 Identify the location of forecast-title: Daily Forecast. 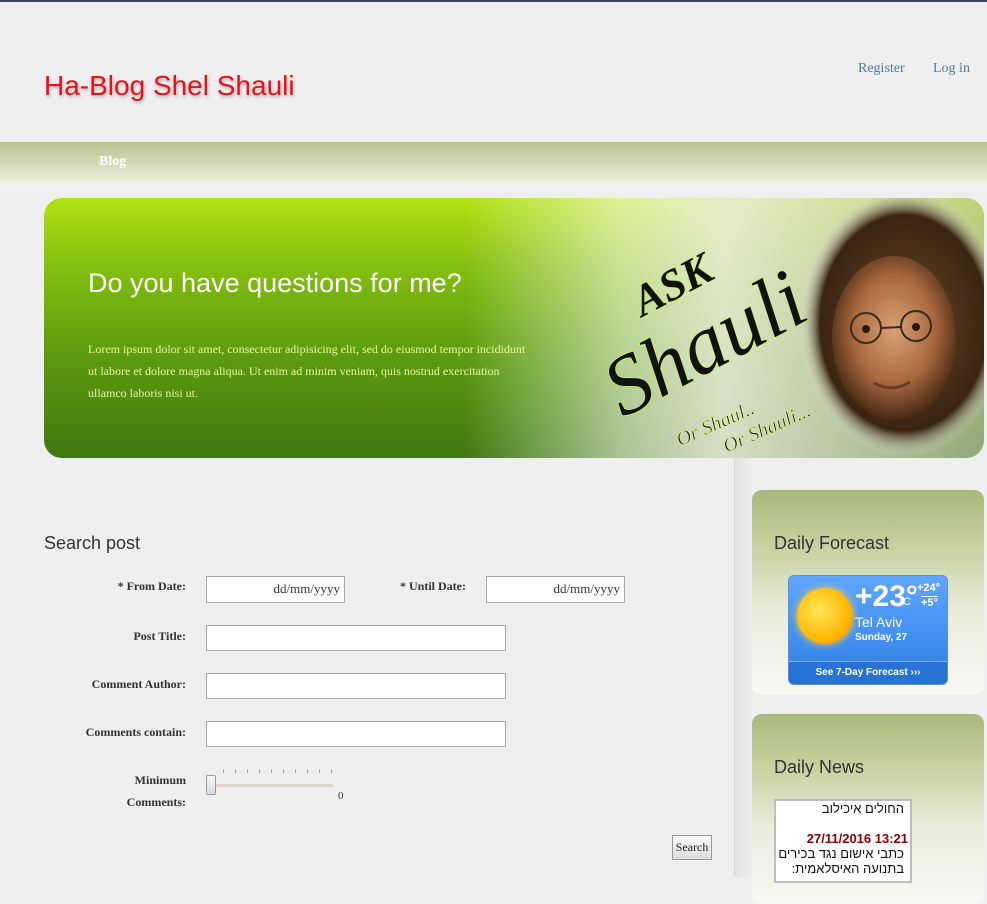
(832, 543).